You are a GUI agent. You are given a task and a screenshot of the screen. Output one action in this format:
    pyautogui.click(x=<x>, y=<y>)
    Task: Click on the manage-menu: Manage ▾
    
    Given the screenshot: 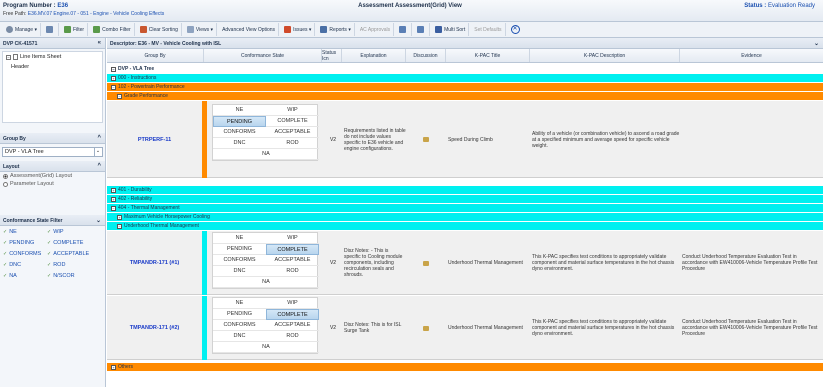 What is the action you would take?
    pyautogui.click(x=22, y=29)
    